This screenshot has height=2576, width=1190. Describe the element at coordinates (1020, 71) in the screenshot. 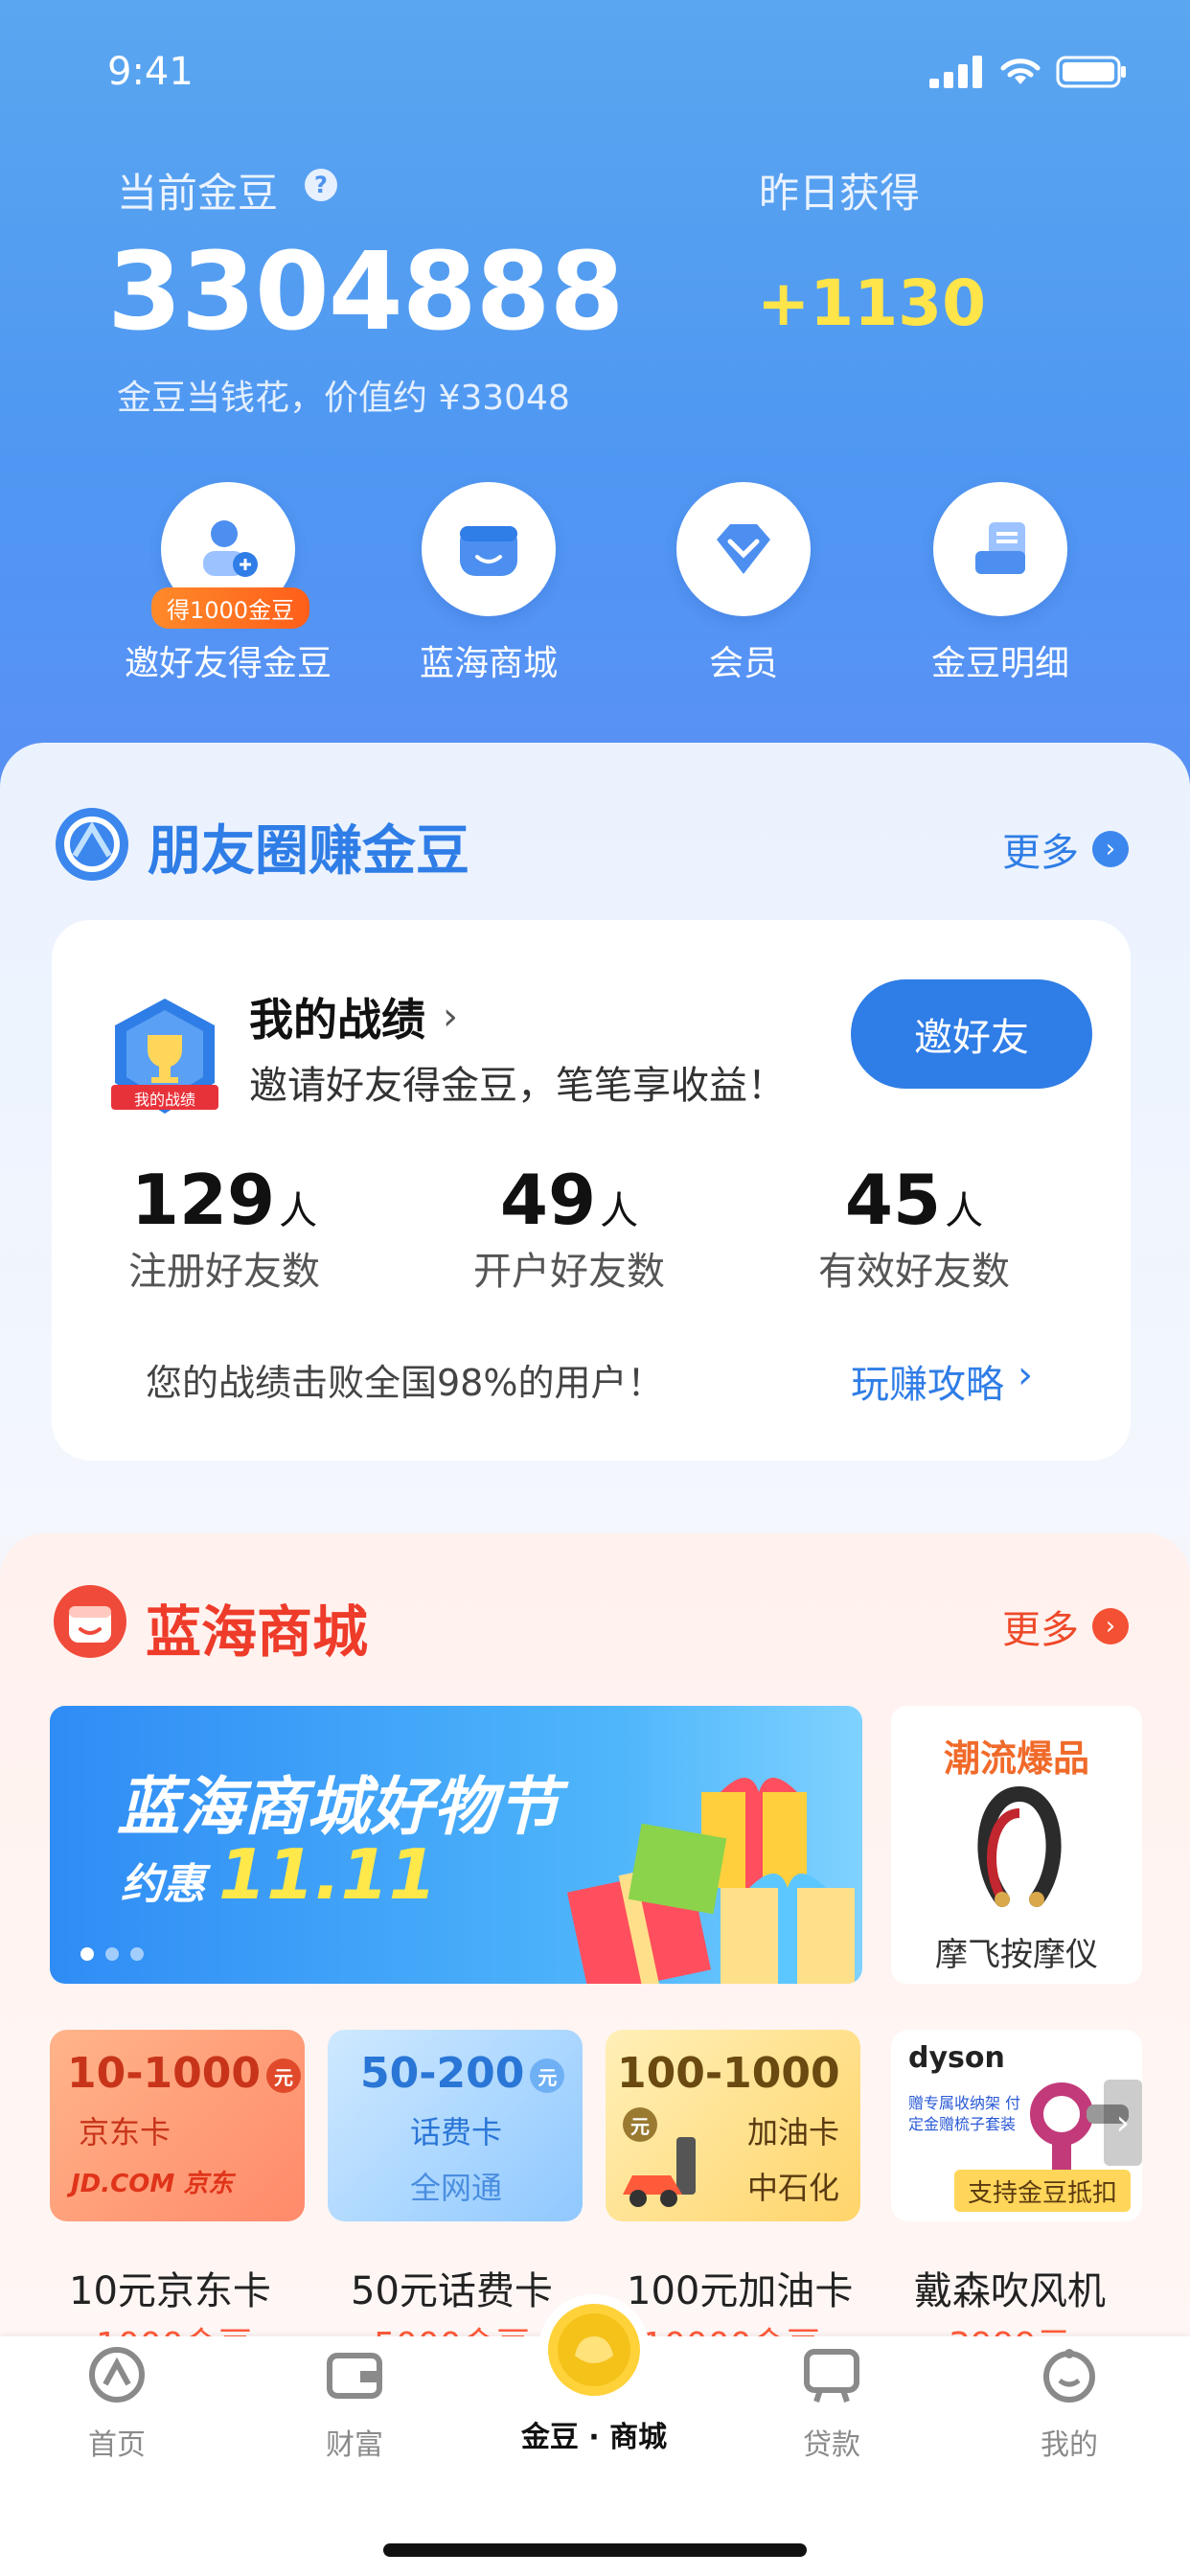

I see `wifi-icon` at that location.